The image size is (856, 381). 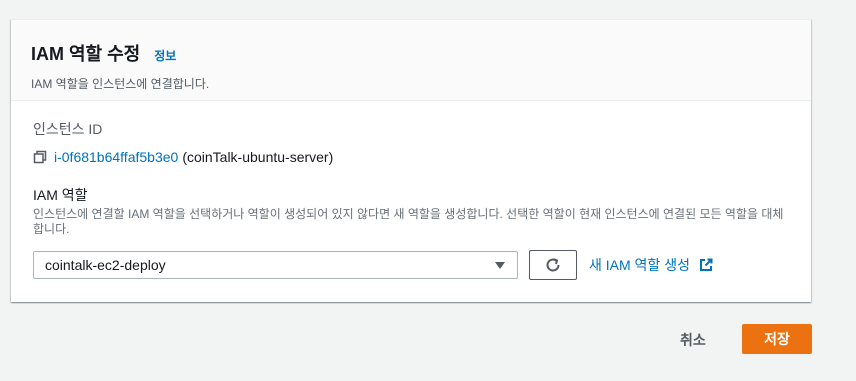 I want to click on info-link: 정보, so click(x=165, y=55).